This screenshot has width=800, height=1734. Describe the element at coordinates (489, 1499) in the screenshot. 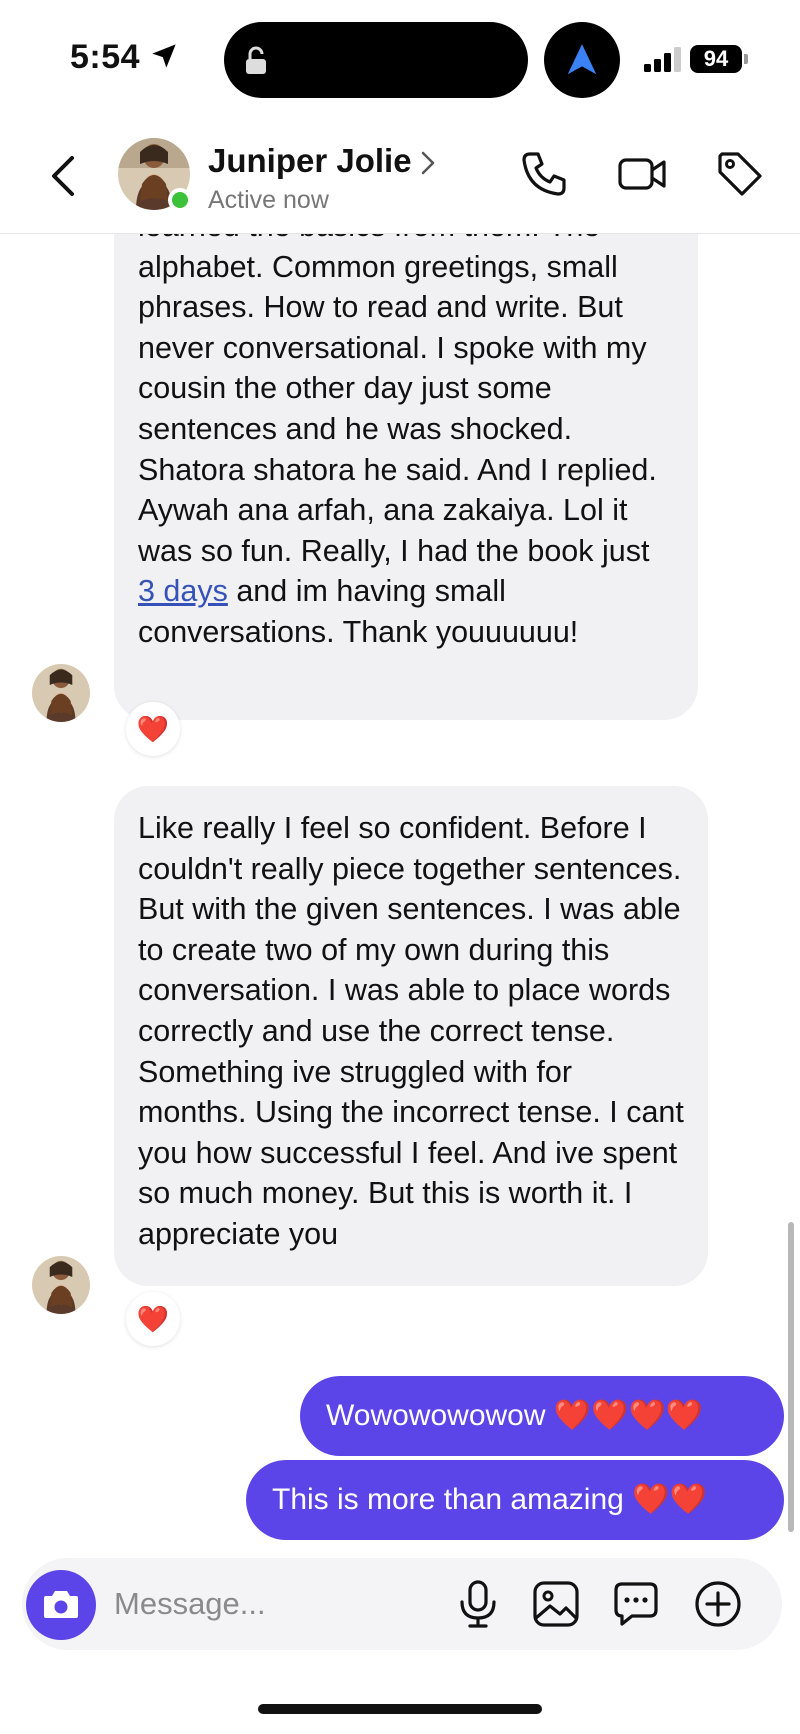

I see `message-text: This is more than amazing ❤️❤️` at that location.